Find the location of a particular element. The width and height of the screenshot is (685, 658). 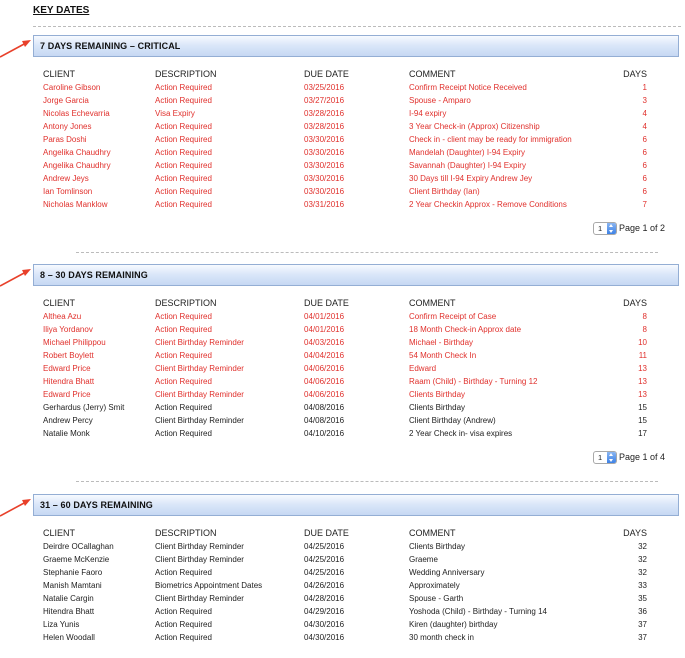

cell-comment: Kiren (daughter) birthday is located at coordinates (453, 624).